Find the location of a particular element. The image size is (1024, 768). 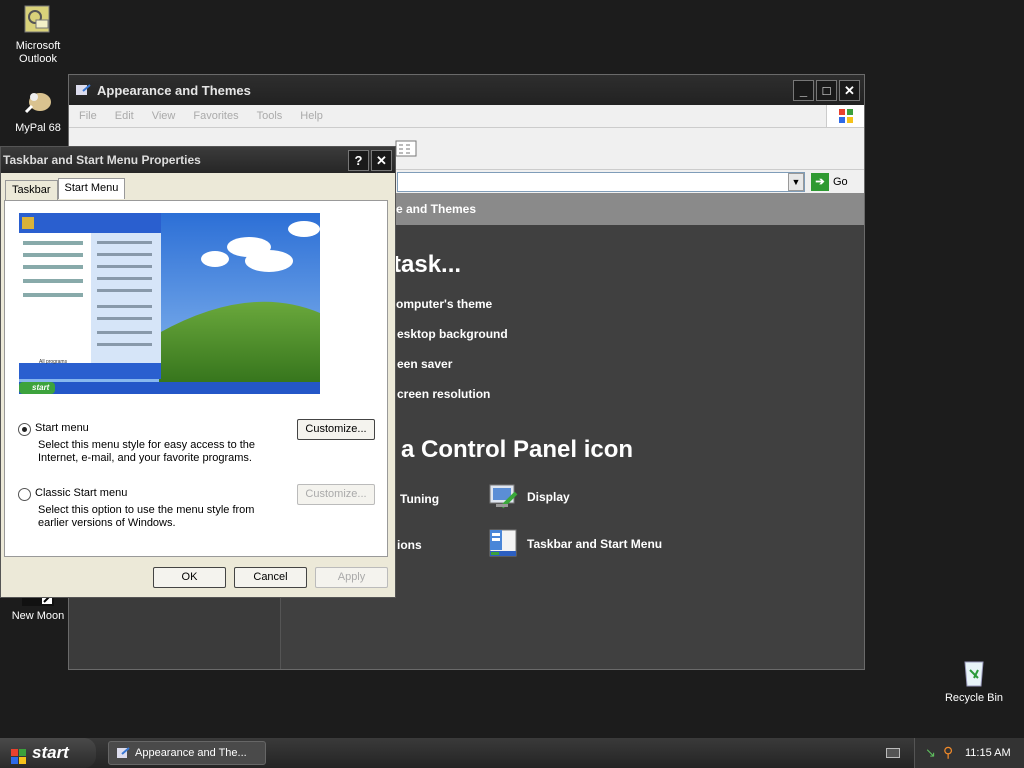

go-button: ➔ Go is located at coordinates (835, 182).